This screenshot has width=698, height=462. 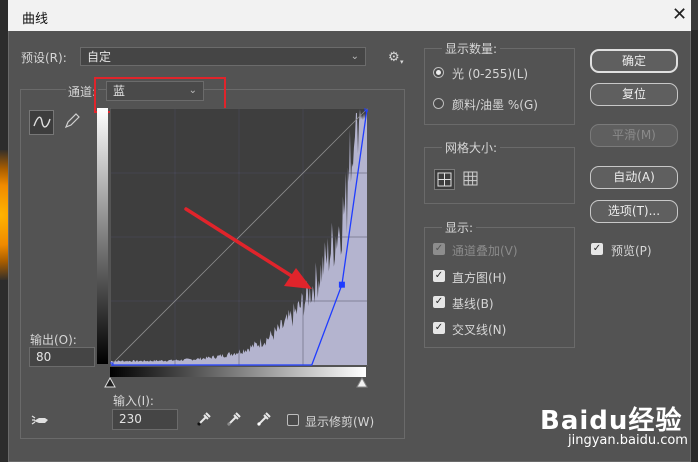 I want to click on preview-checkbox: ✓, so click(x=597, y=249).